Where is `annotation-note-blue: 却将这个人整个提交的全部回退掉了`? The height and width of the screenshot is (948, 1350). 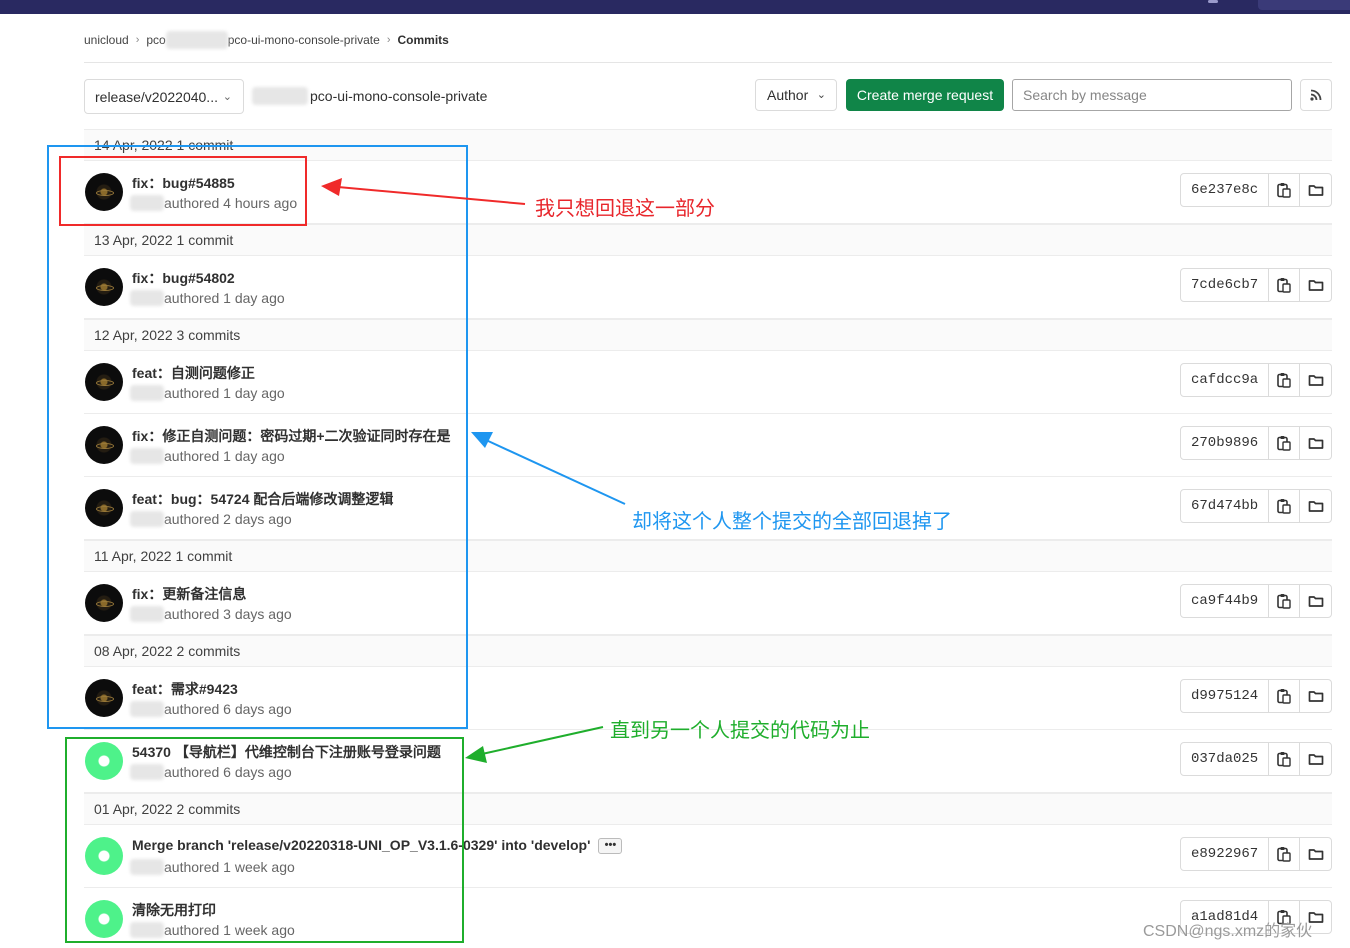 annotation-note-blue: 却将这个人整个提交的全部回退掉了 is located at coordinates (792, 521).